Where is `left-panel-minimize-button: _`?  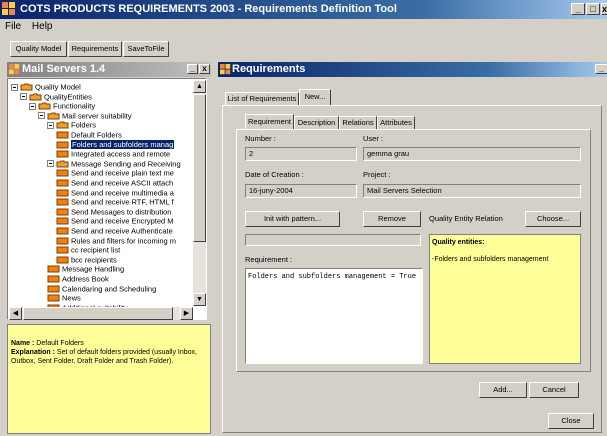 left-panel-minimize-button: _ is located at coordinates (192, 69).